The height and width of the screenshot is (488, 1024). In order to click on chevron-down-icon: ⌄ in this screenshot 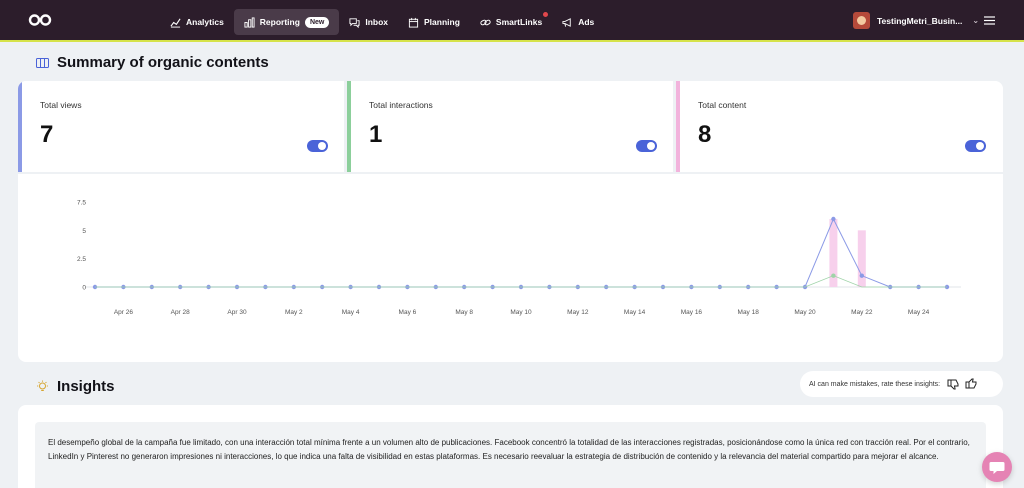, I will do `click(976, 20)`.